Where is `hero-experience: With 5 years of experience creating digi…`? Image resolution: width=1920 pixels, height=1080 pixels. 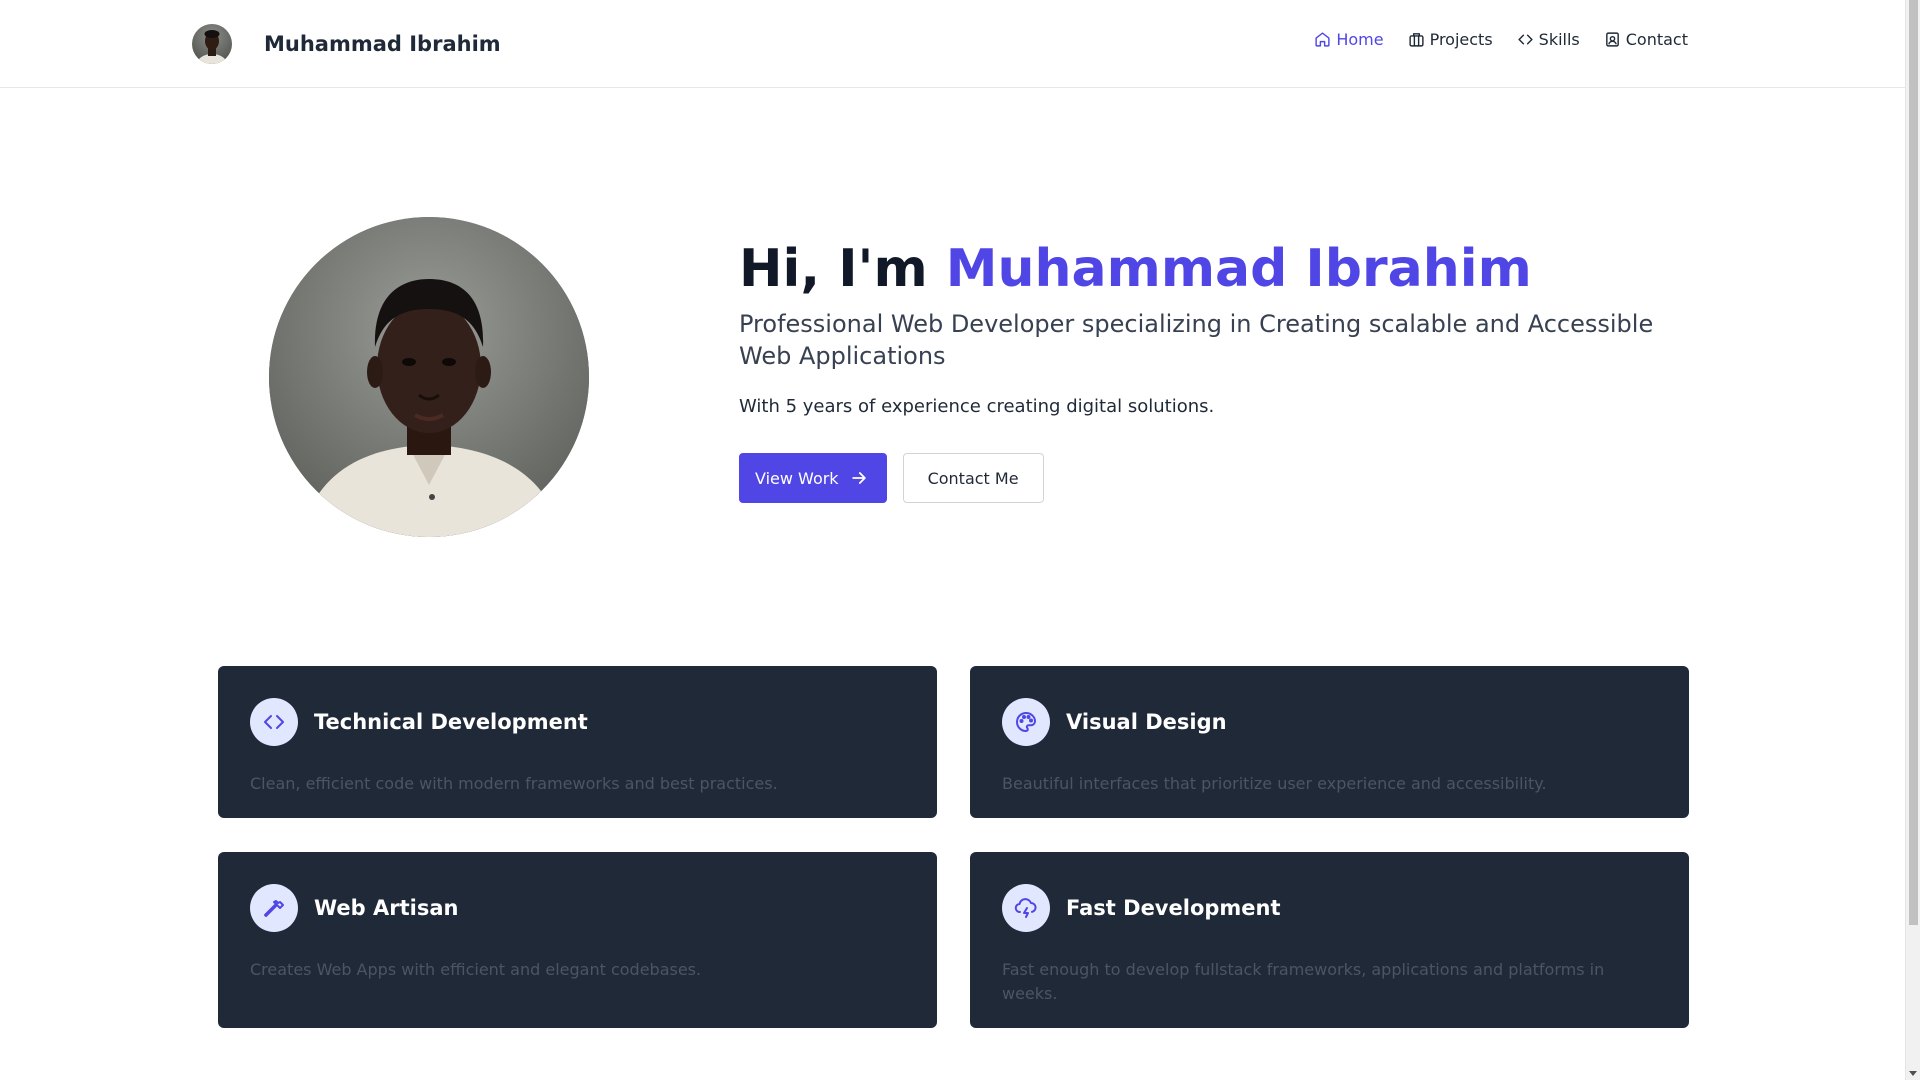
hero-experience: With 5 years of experience creating digi… is located at coordinates (977, 406).